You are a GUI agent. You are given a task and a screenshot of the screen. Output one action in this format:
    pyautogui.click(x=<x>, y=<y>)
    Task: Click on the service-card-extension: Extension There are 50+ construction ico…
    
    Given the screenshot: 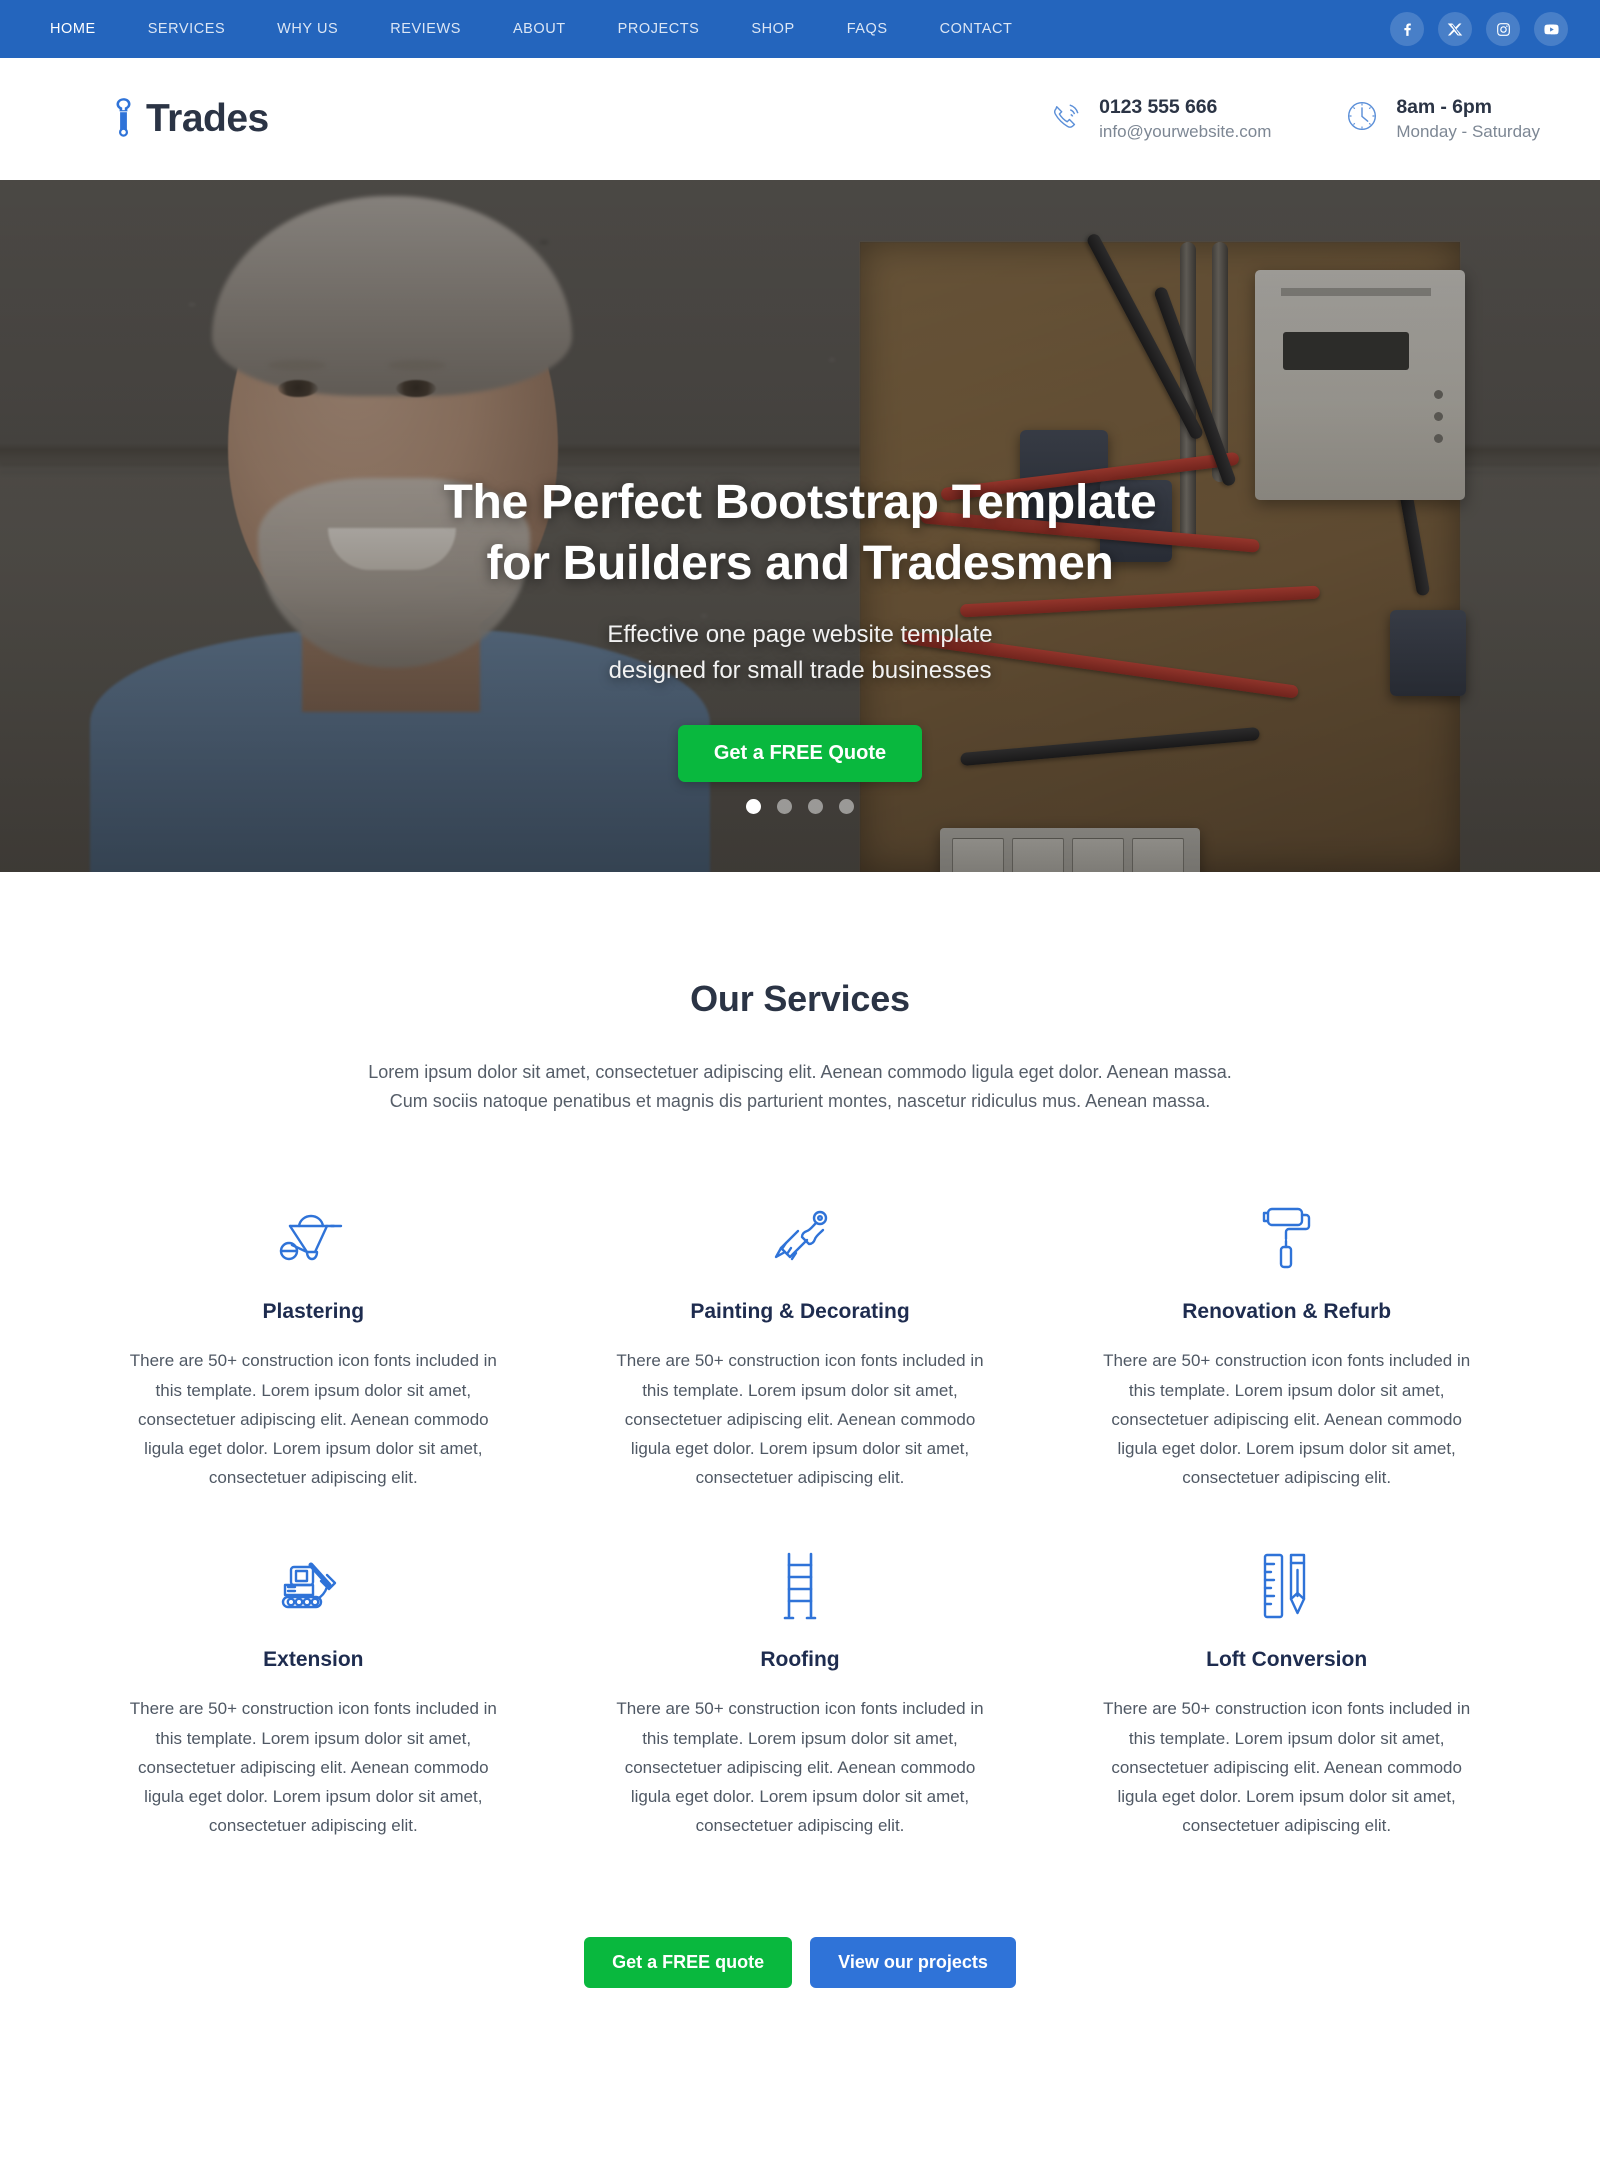 What is the action you would take?
    pyautogui.click(x=313, y=1692)
    